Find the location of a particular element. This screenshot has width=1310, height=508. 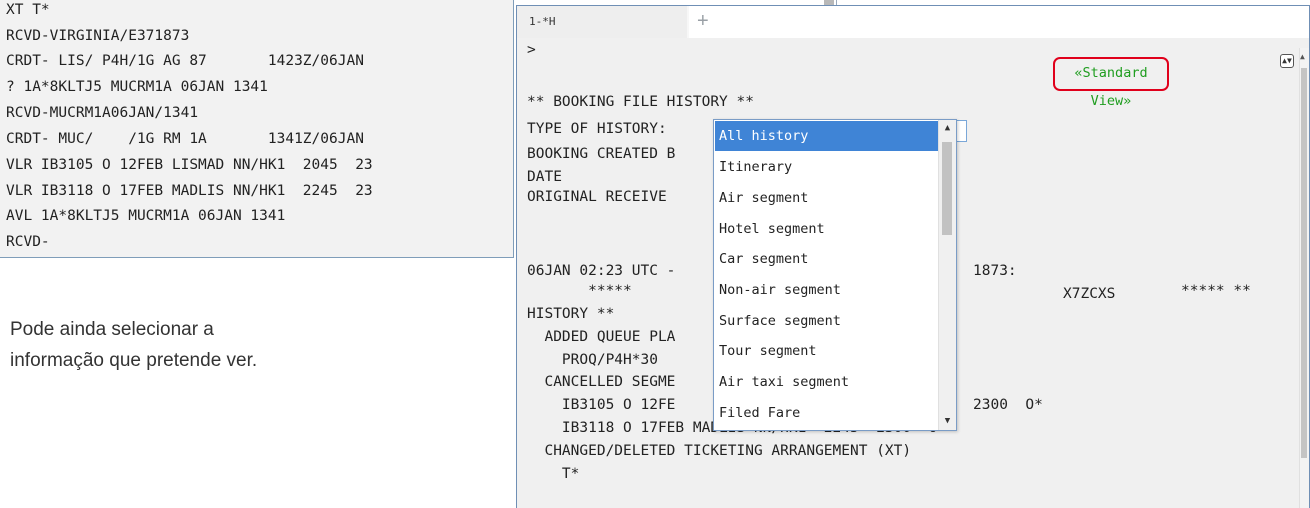

terminal-line: VLR IB3105 O 12FEB LISMAD NN/HK1 2045 23 is located at coordinates (189, 165).